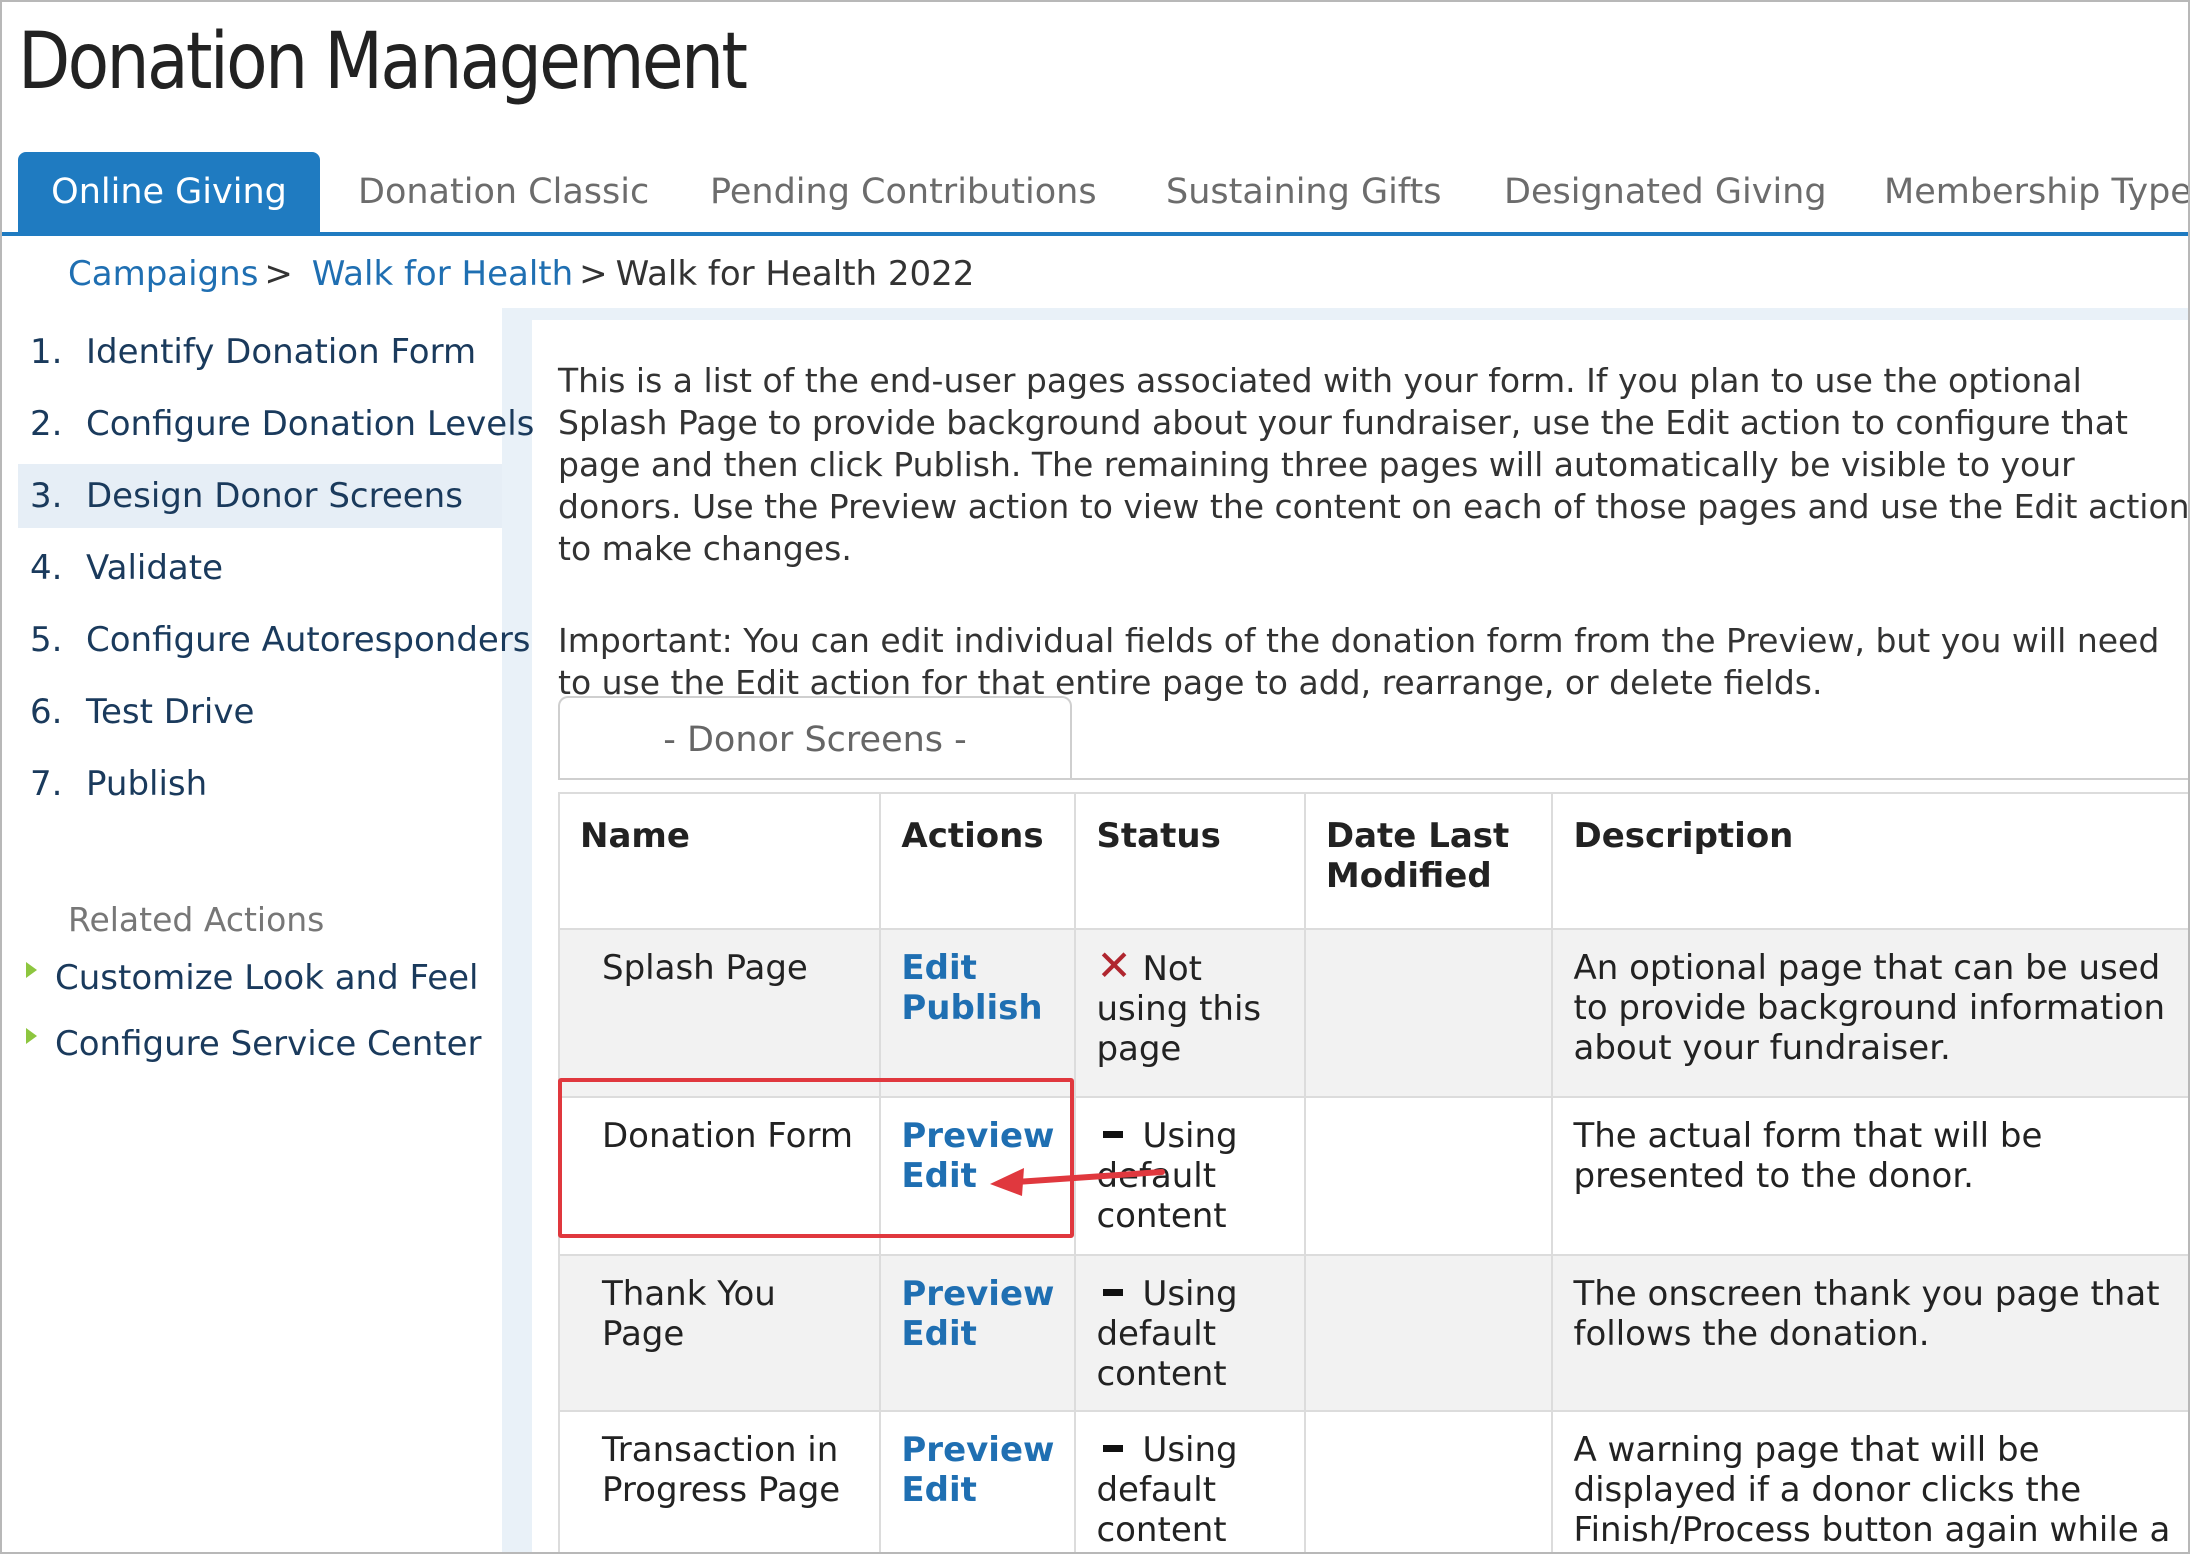  Describe the element at coordinates (719, 861) in the screenshot. I see `column-header-name: Name` at that location.